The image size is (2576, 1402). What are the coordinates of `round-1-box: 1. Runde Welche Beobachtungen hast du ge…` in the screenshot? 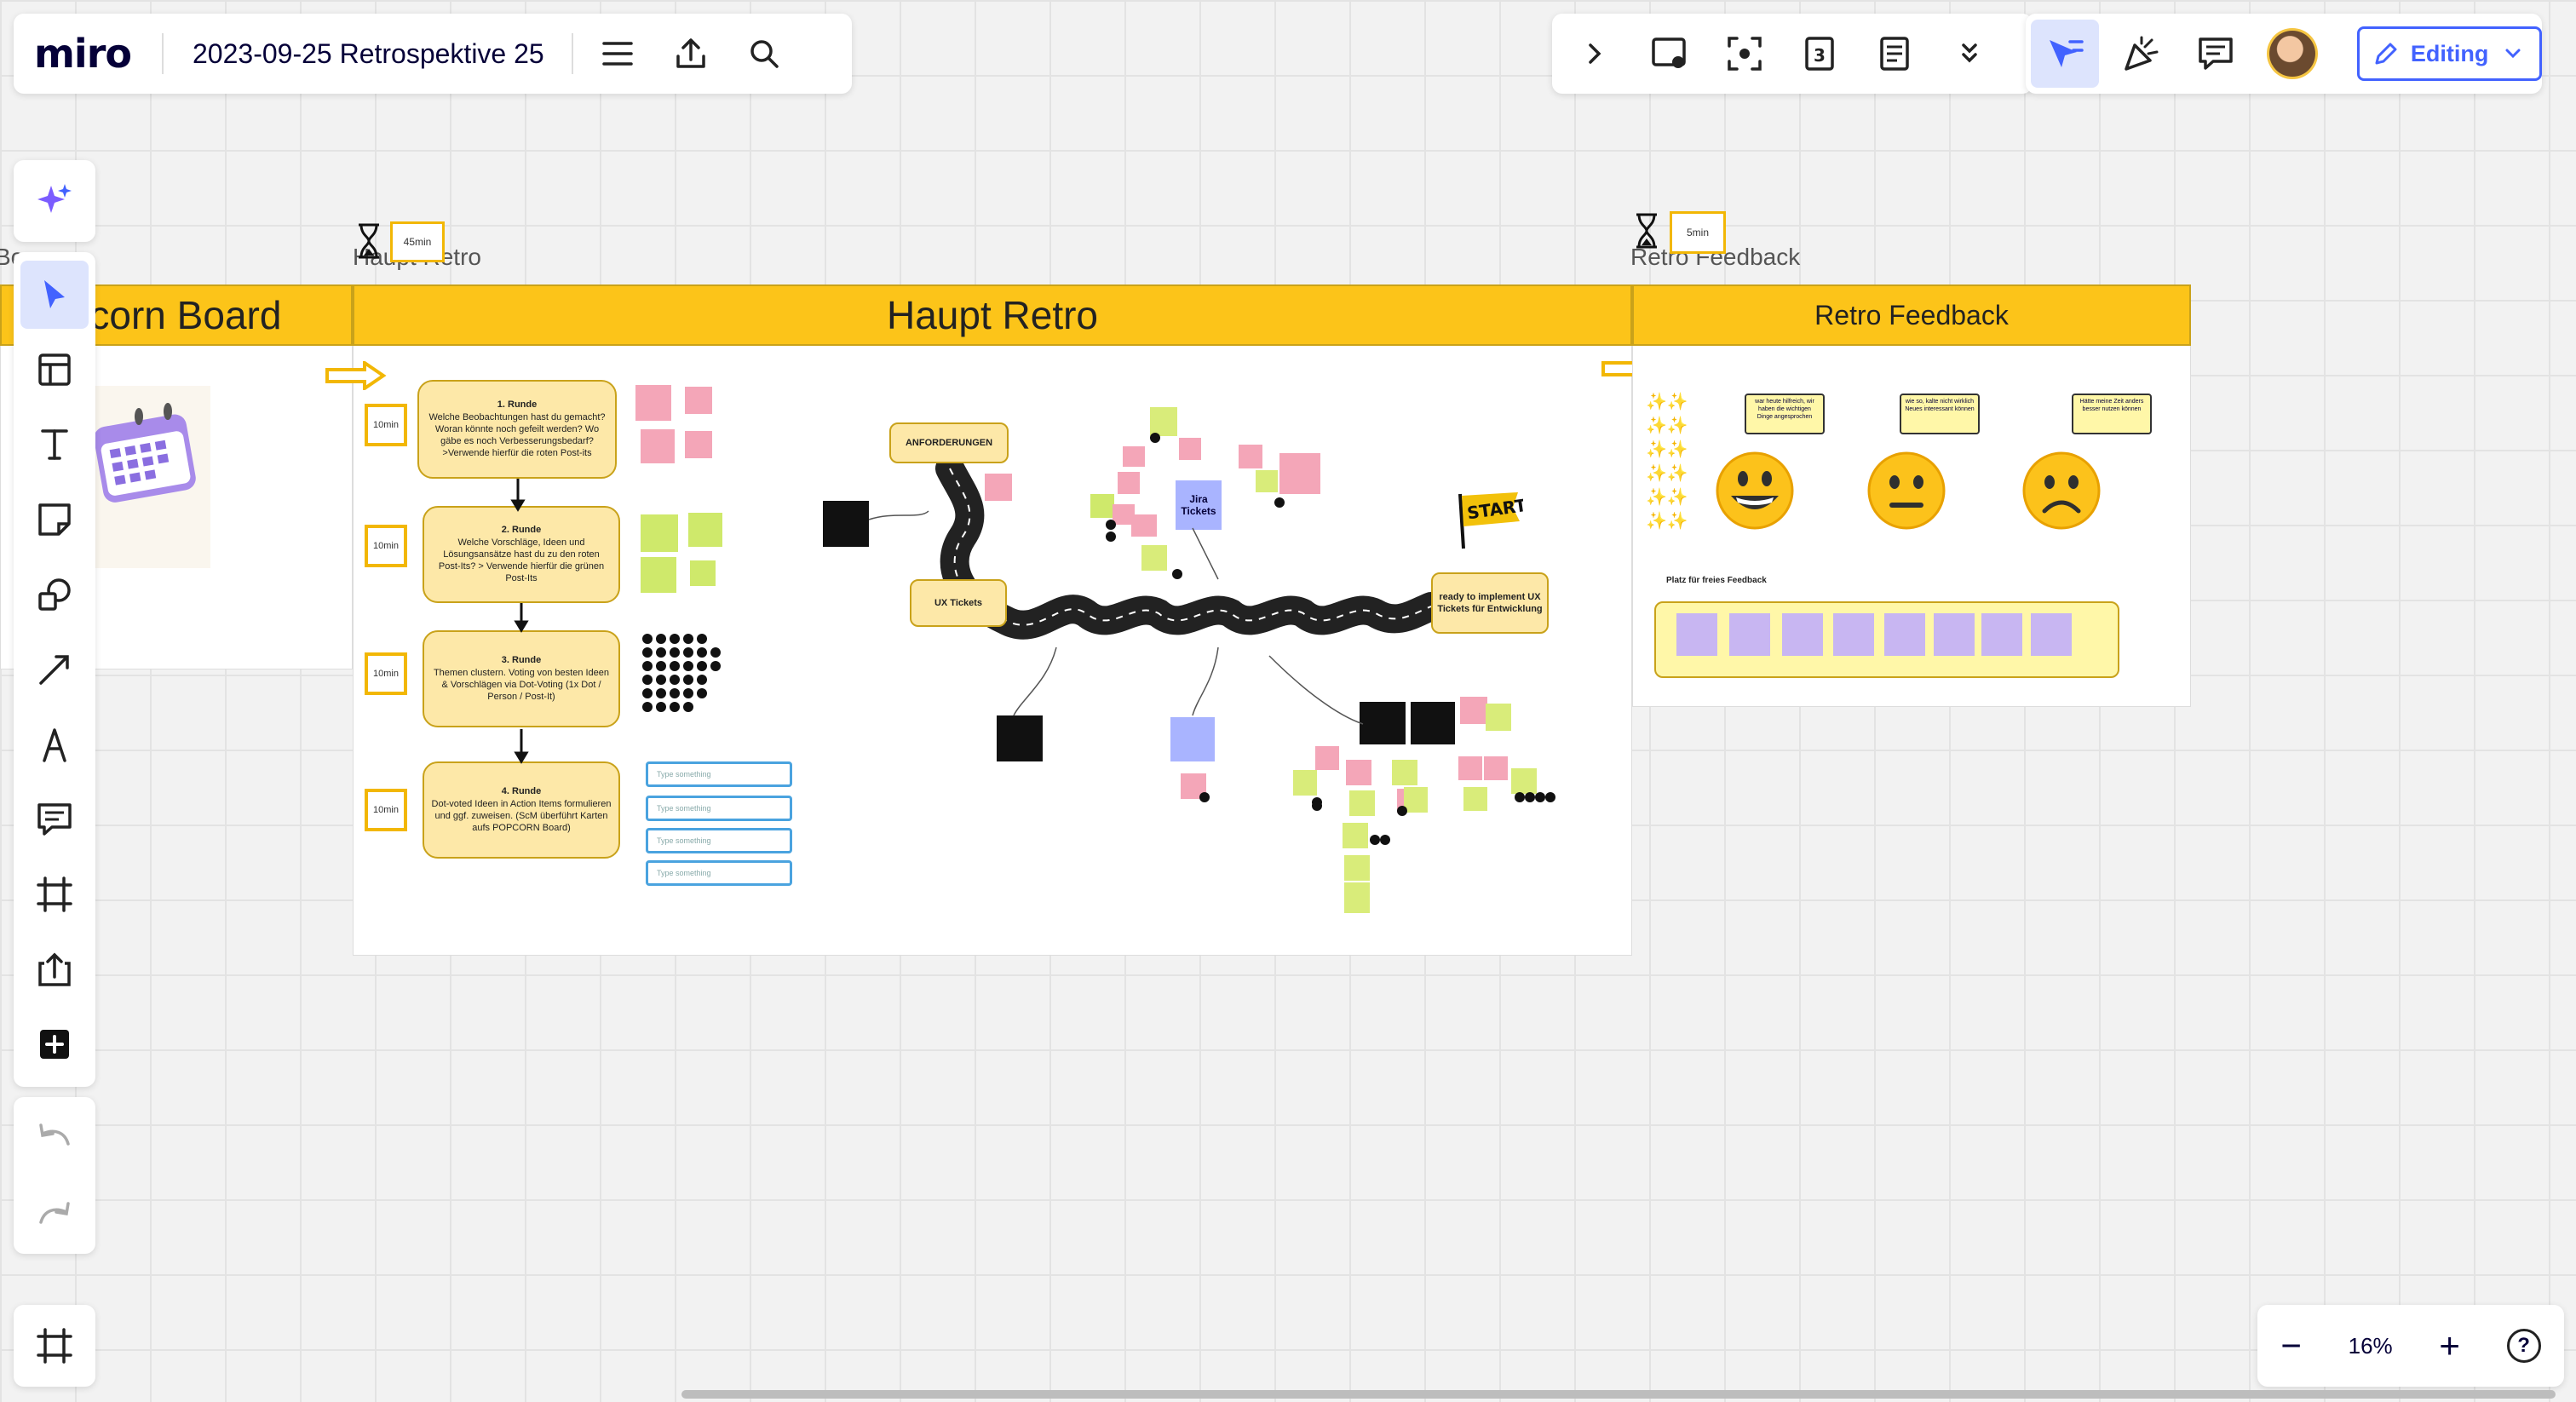 It's located at (517, 429).